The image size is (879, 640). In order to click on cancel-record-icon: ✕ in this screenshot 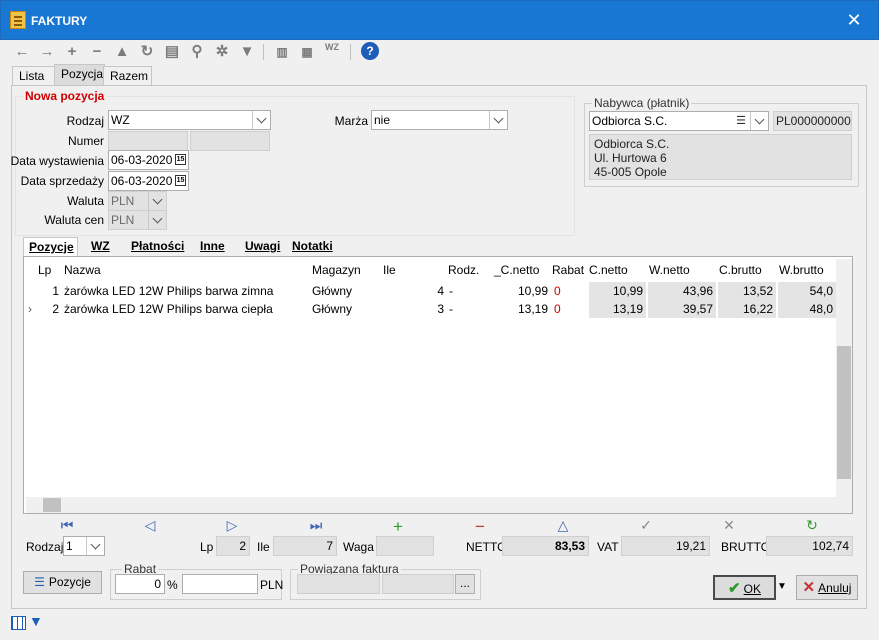, I will do `click(729, 525)`.